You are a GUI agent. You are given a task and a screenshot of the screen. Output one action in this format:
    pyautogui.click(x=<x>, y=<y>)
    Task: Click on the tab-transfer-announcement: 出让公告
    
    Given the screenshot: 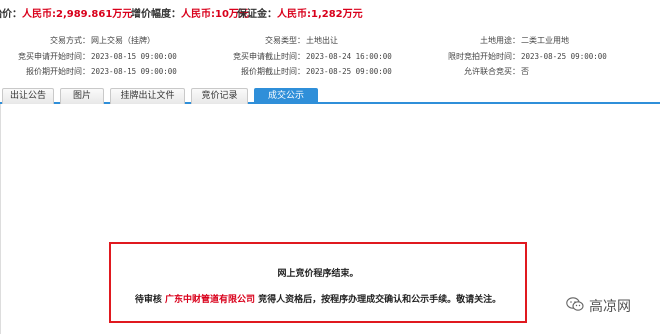 What is the action you would take?
    pyautogui.click(x=28, y=96)
    